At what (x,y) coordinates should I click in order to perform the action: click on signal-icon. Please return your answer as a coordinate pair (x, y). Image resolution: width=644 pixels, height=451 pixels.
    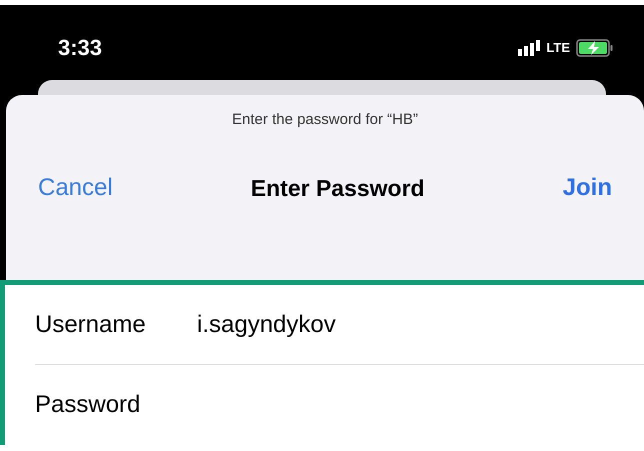
    Looking at the image, I should click on (529, 48).